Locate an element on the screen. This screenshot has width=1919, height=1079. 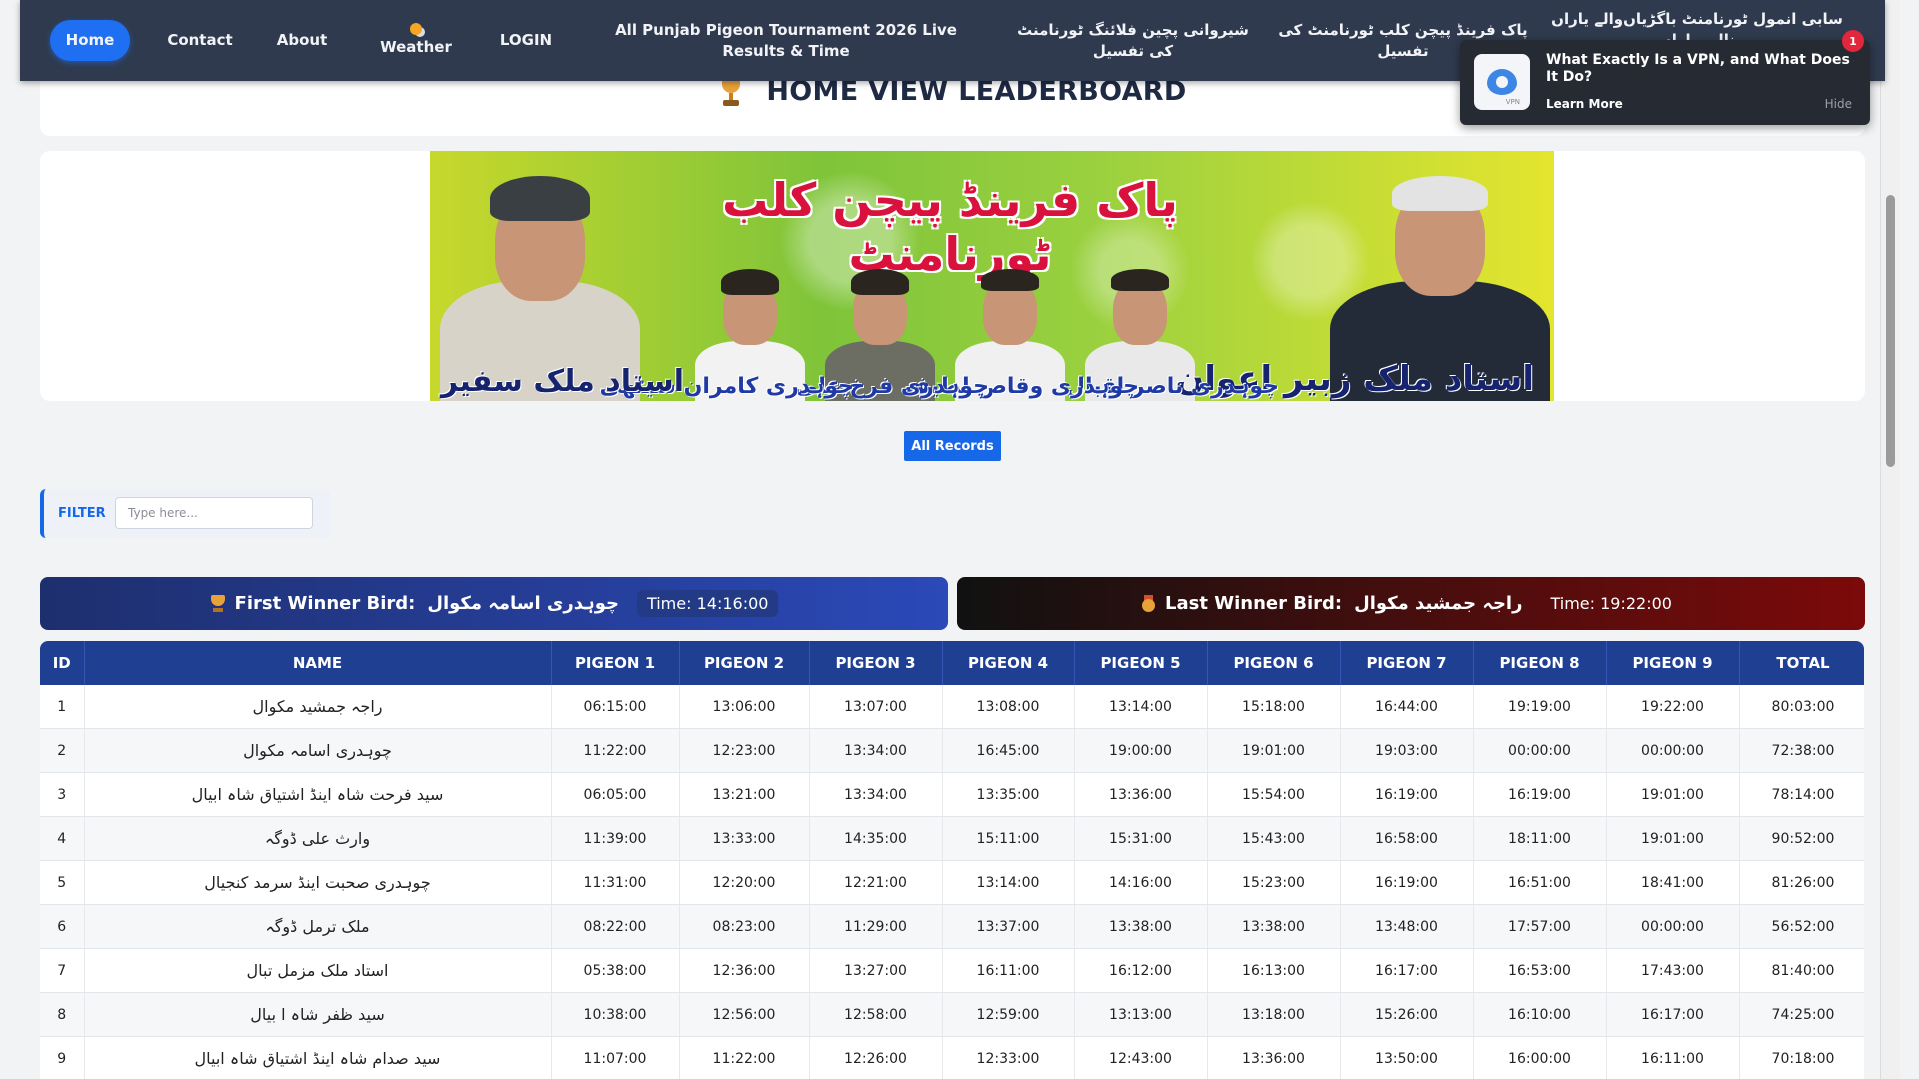
pigeon-time: 13:21:00 is located at coordinates (744, 794).